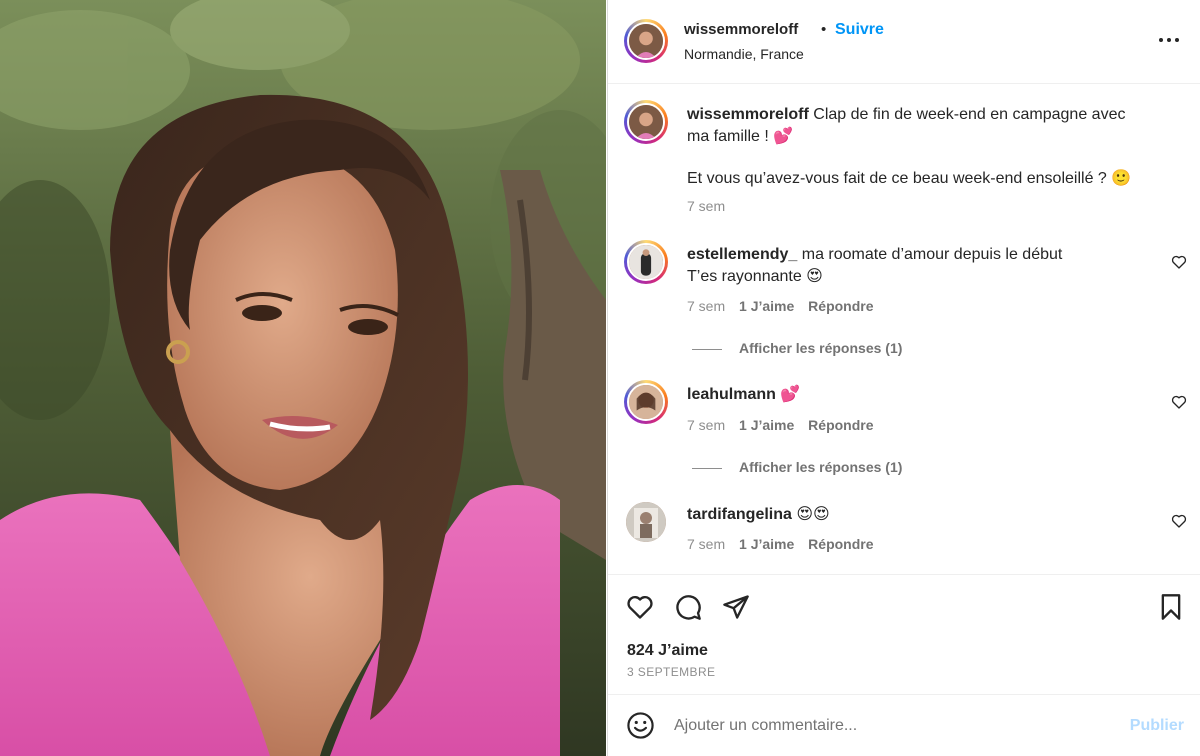  What do you see at coordinates (904, 634) in the screenshot?
I see `action-bar: 824 J’aime 3 SEPTEMBRE` at bounding box center [904, 634].